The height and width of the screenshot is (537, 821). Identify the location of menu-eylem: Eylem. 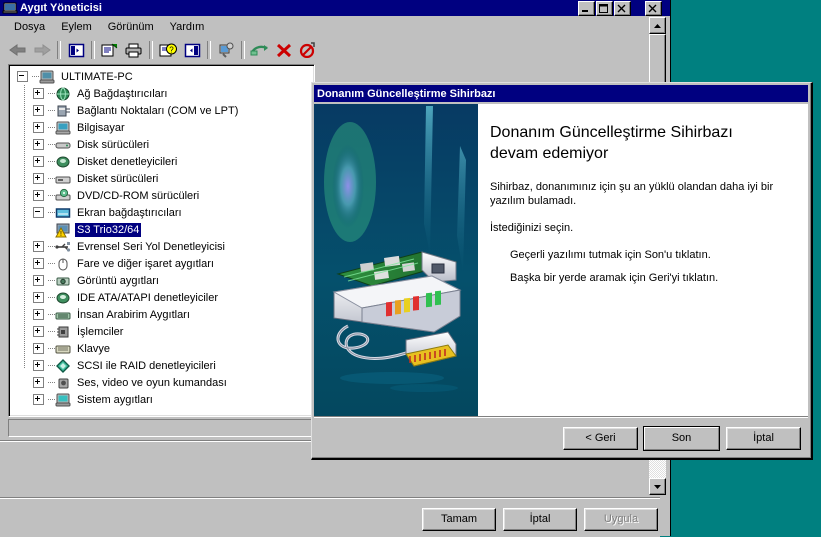
(76, 27).